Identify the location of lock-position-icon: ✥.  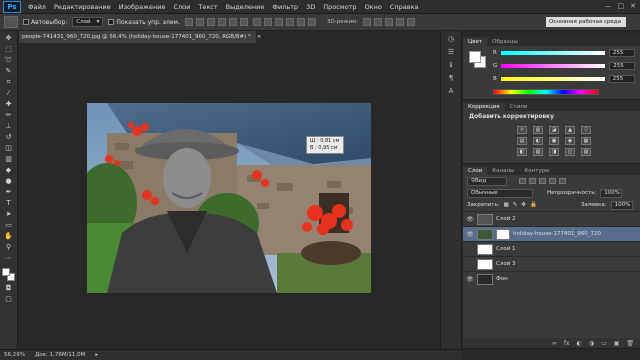
(523, 205).